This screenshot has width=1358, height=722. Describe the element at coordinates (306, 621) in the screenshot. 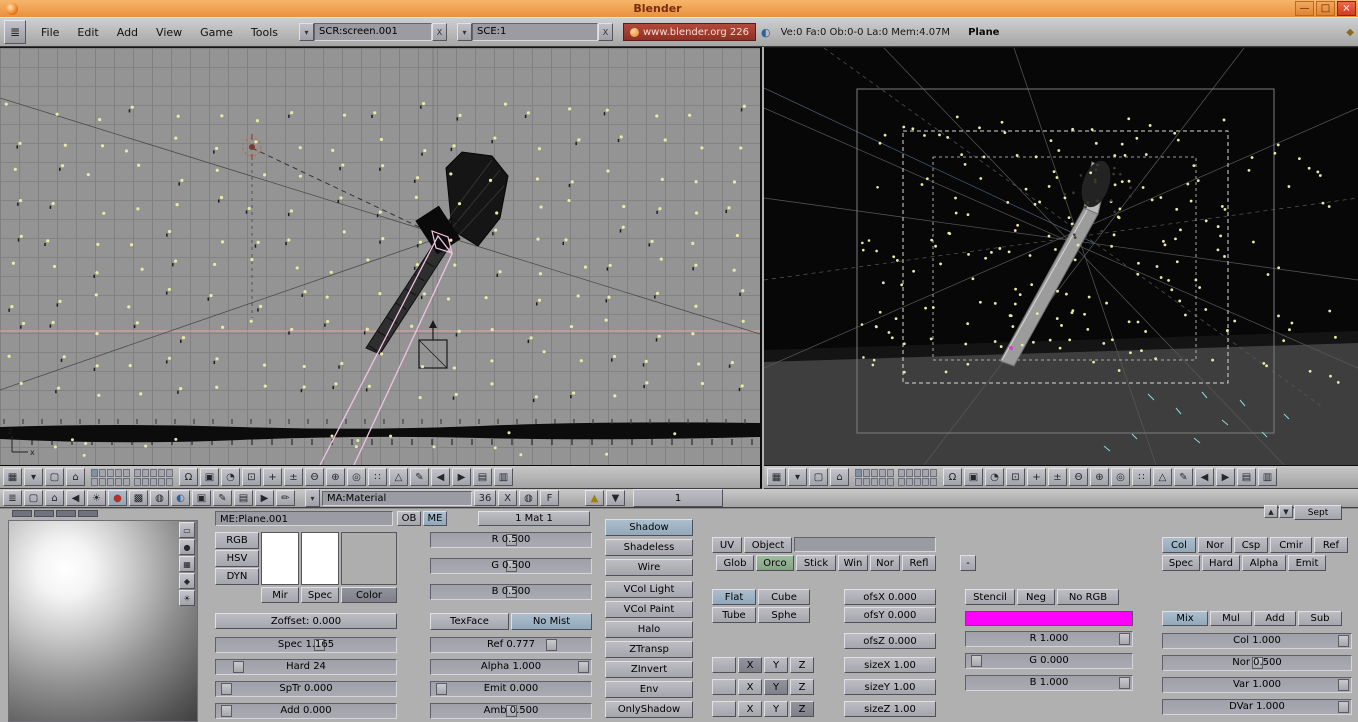

I see `zoffset-field: Zoffset: 0.000` at that location.